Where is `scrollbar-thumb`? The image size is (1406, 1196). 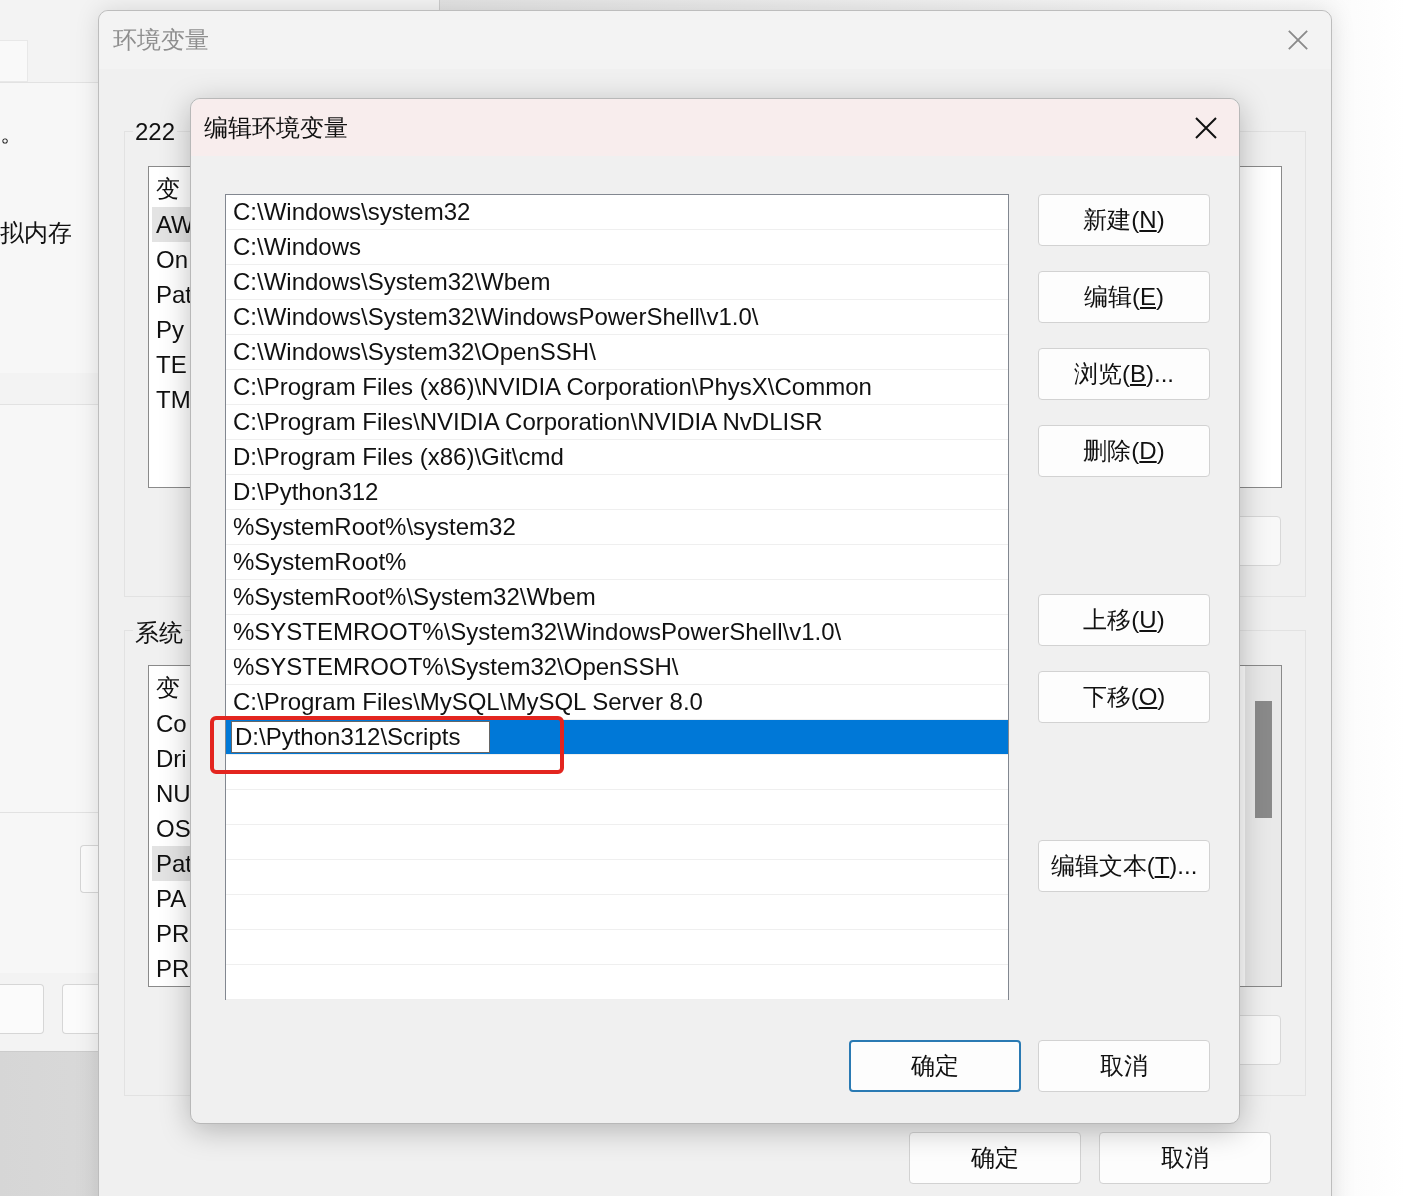 scrollbar-thumb is located at coordinates (1263, 759).